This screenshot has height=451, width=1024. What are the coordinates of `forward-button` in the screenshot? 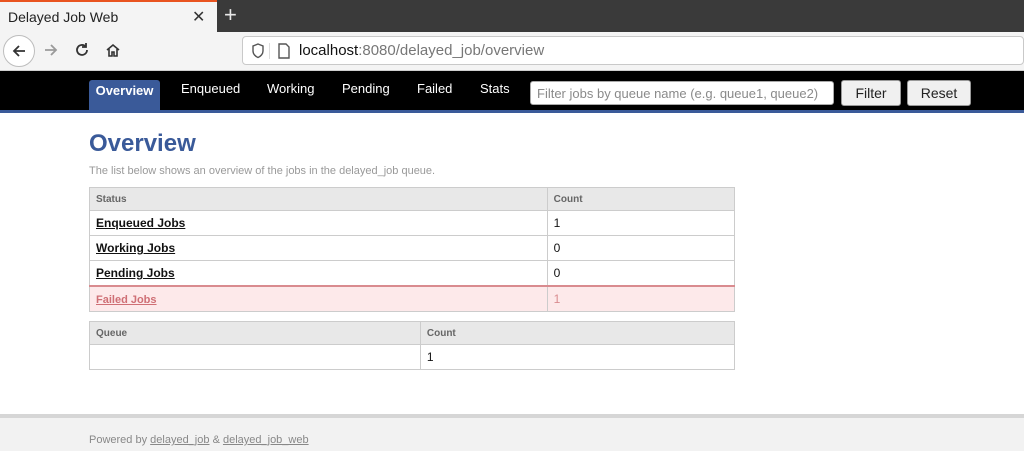 It's located at (51, 50).